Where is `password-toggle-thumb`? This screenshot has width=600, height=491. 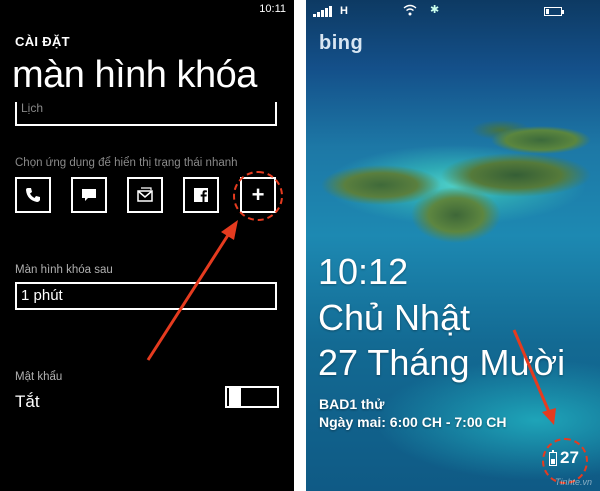 password-toggle-thumb is located at coordinates (235, 397).